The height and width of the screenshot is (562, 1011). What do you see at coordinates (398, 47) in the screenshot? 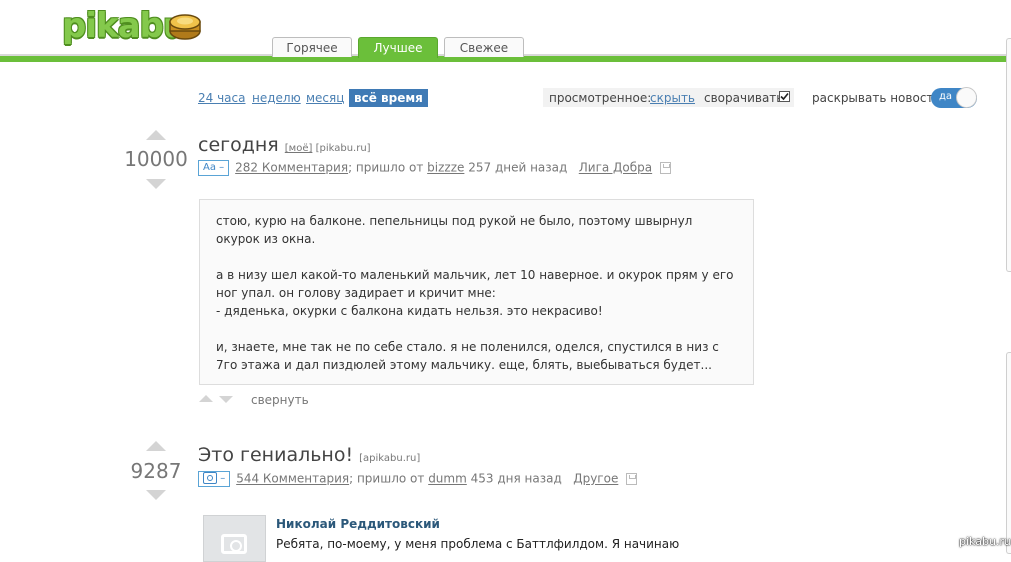
I see `tab-best: Лучшее` at bounding box center [398, 47].